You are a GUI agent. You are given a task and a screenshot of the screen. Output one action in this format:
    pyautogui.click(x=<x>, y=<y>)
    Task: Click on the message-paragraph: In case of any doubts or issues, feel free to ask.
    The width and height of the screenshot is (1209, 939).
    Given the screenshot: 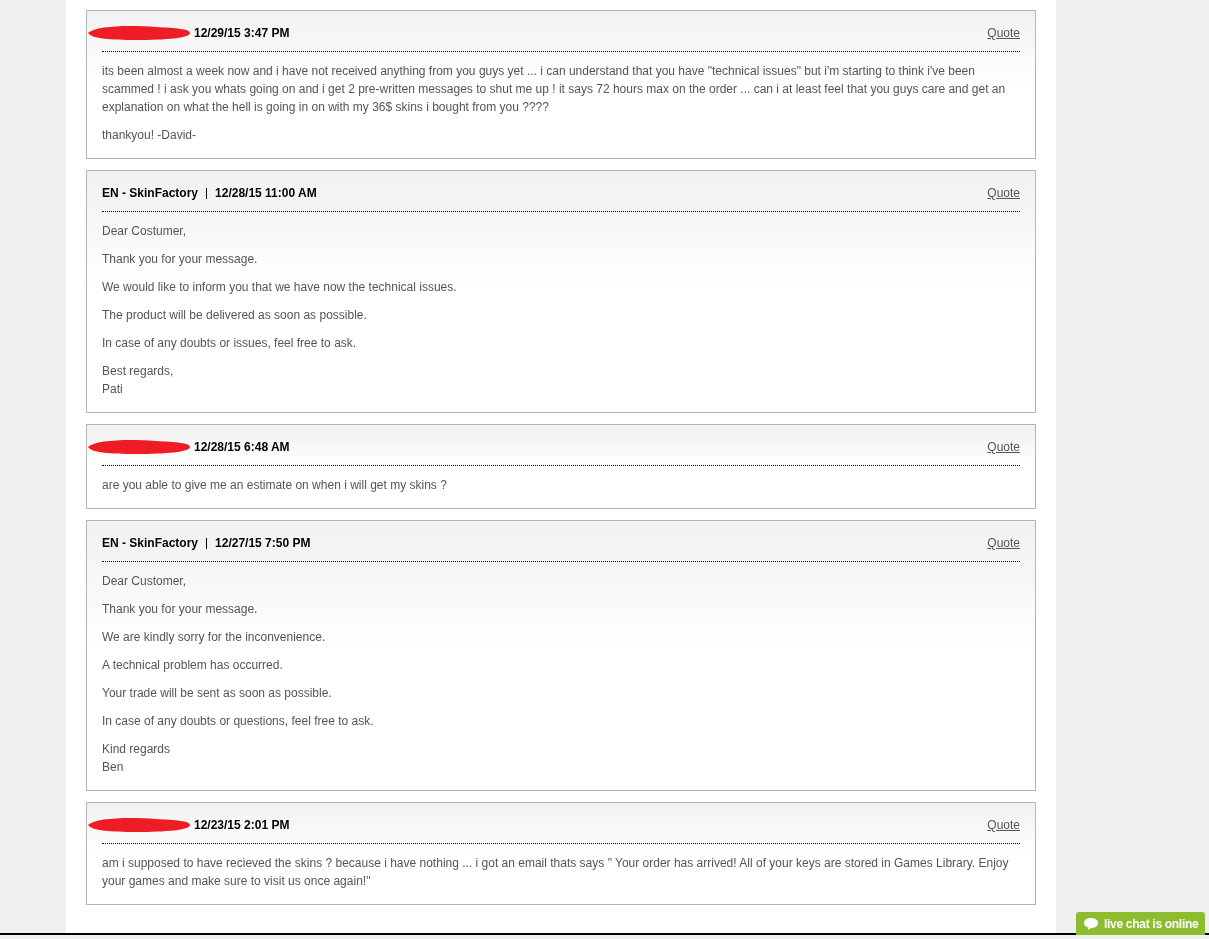 What is the action you would take?
    pyautogui.click(x=230, y=343)
    